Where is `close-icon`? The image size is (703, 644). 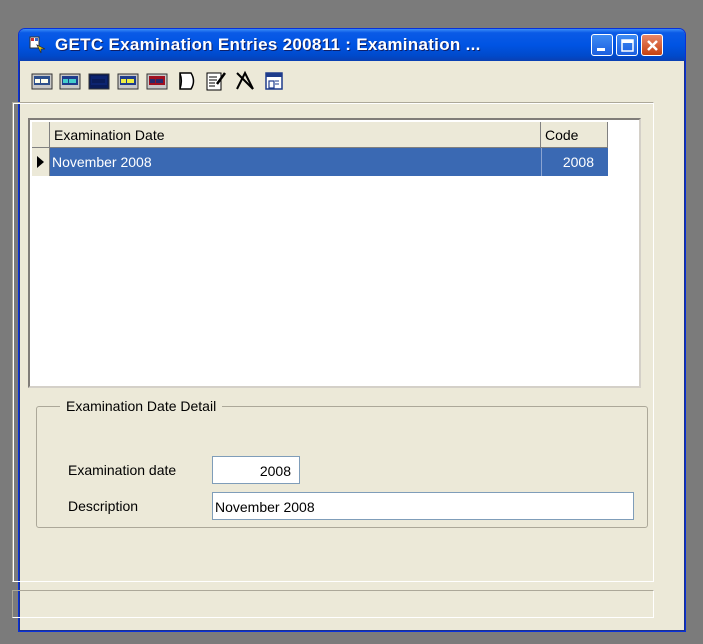 close-icon is located at coordinates (652, 45).